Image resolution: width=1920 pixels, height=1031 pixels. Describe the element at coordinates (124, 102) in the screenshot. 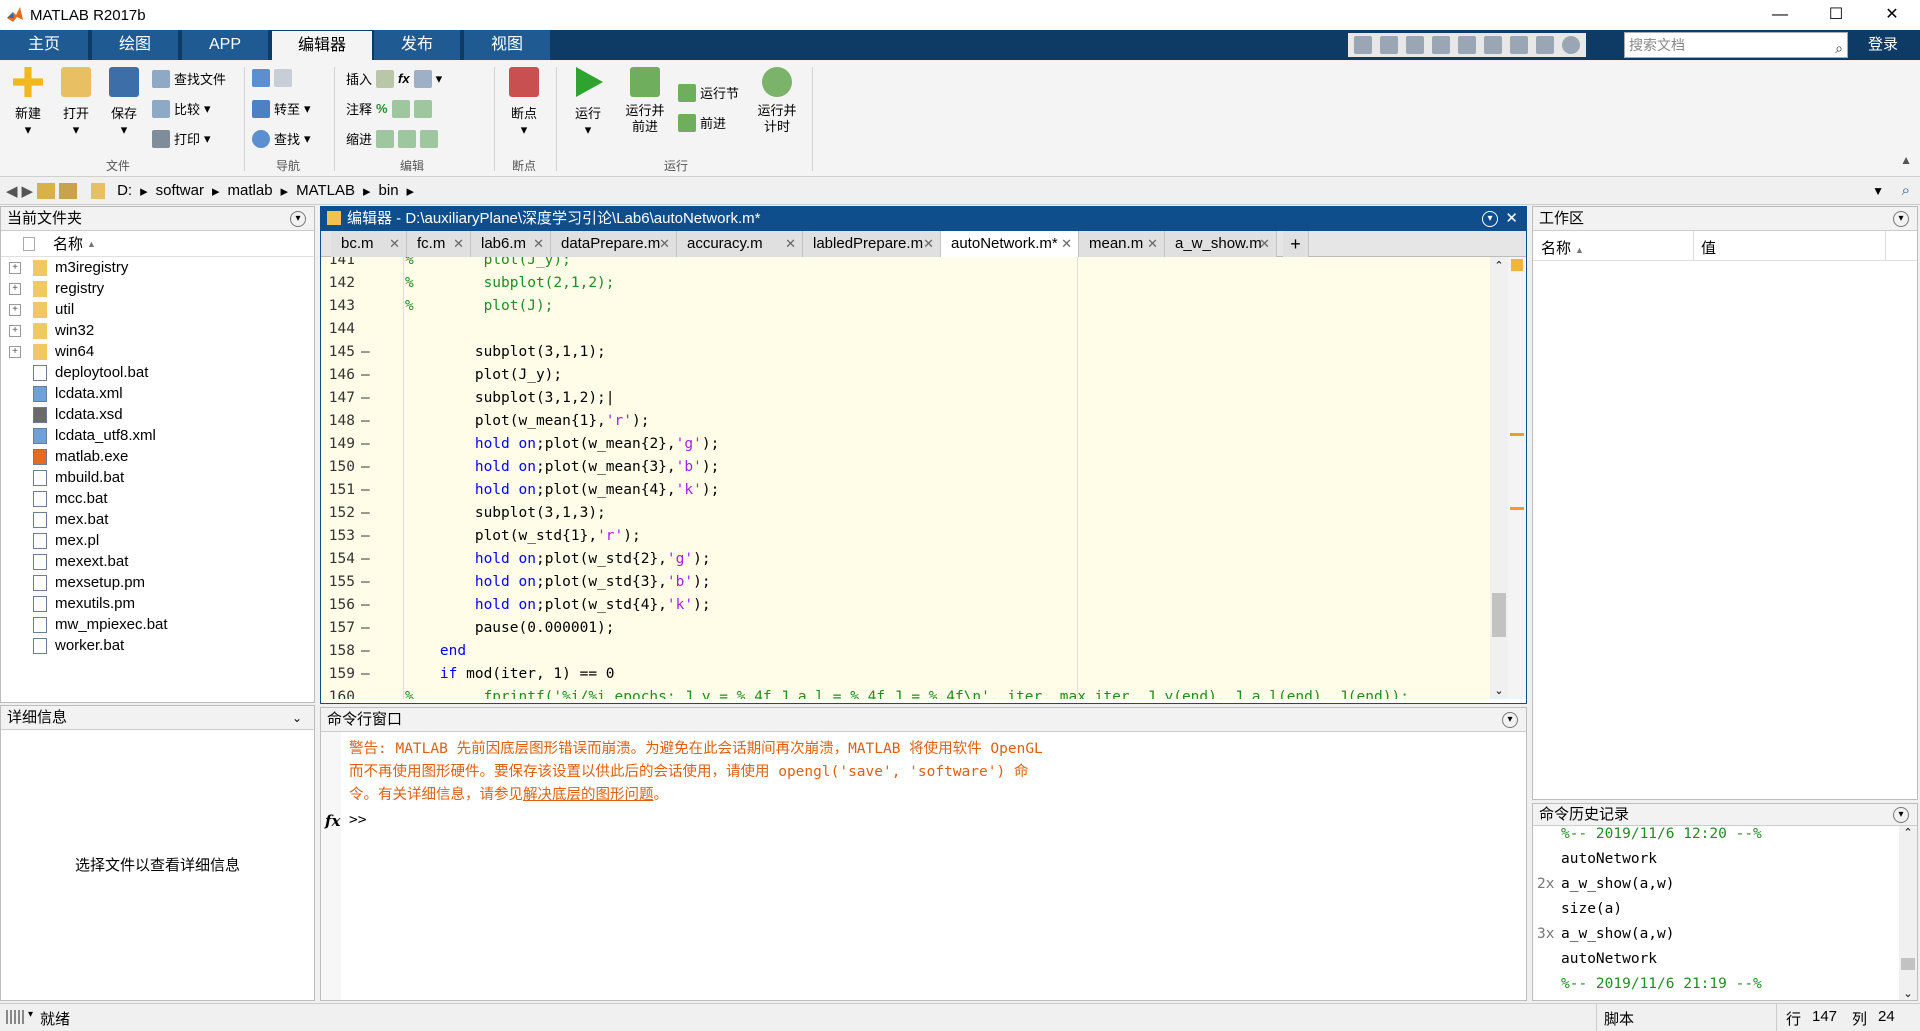

I see `save-button: 保存 ▾` at that location.